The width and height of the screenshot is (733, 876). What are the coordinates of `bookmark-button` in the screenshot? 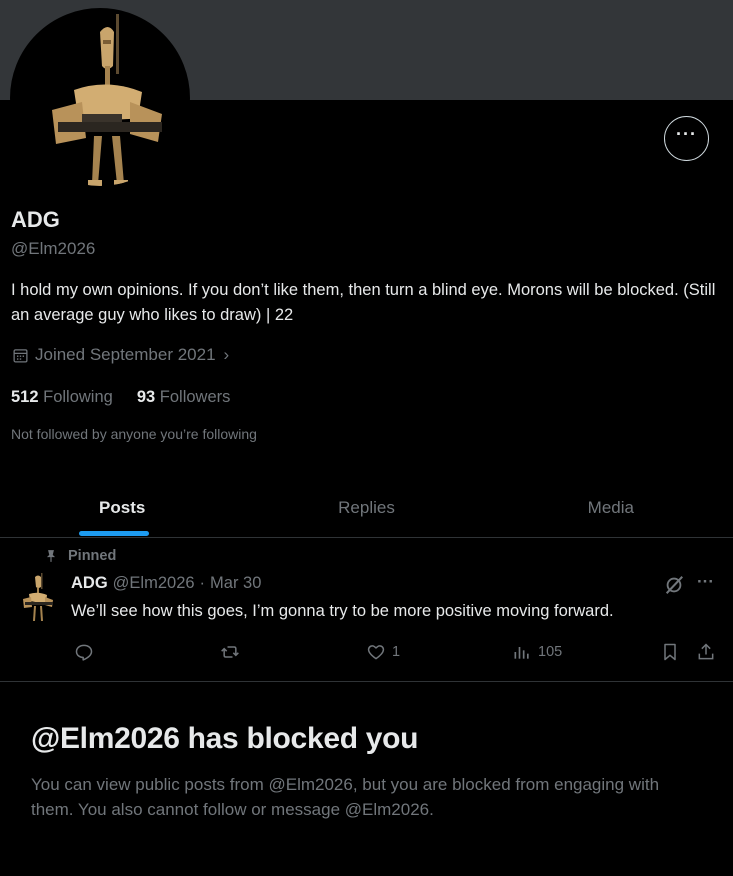 It's located at (670, 652).